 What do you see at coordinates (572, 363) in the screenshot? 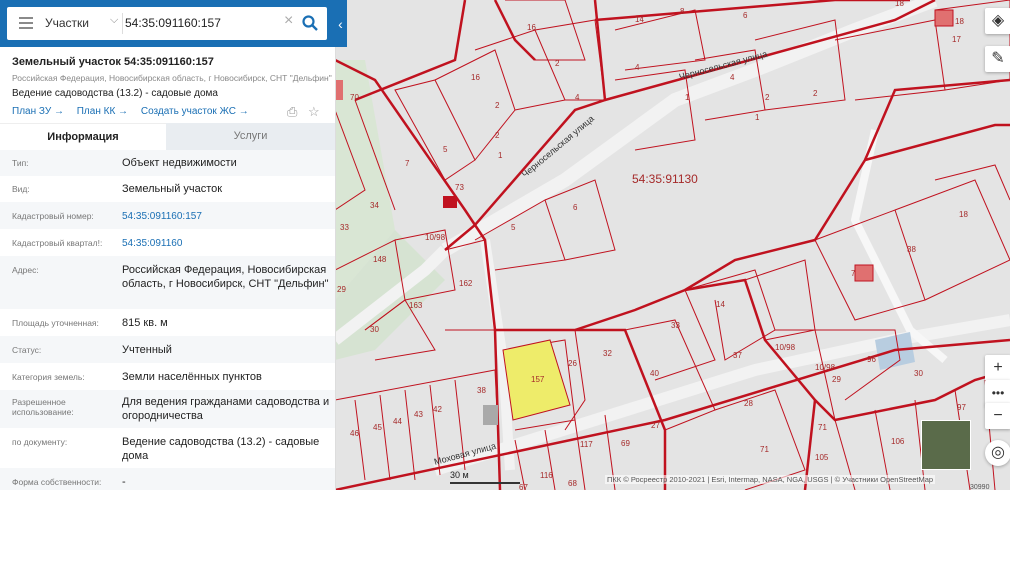
I see `parcel-number: 26` at bounding box center [572, 363].